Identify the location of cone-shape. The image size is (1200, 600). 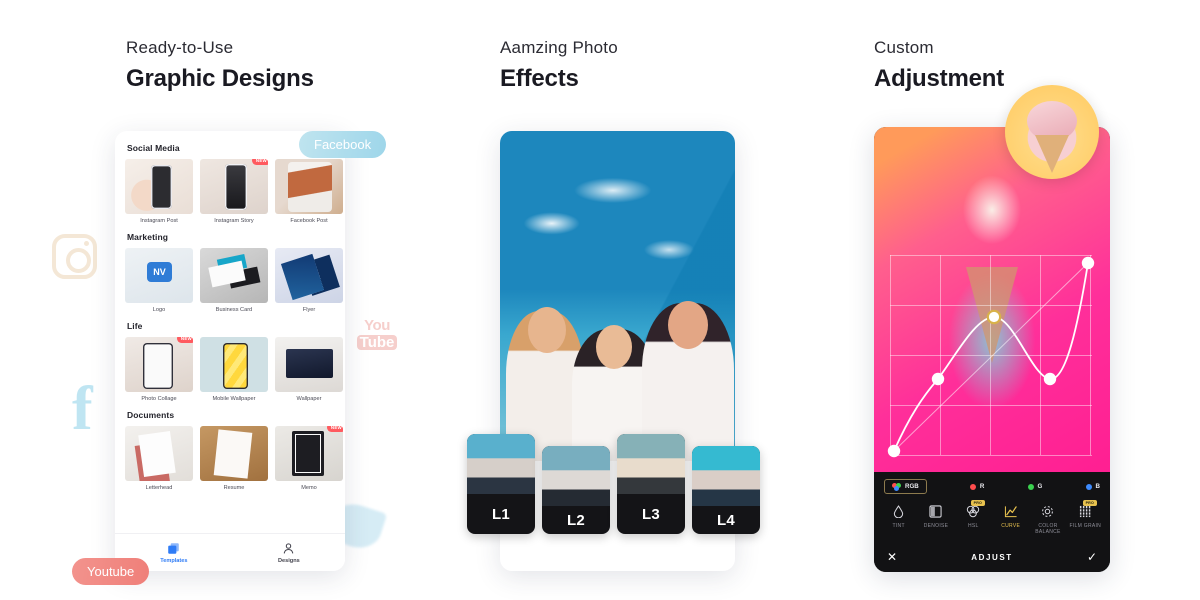
(1052, 154).